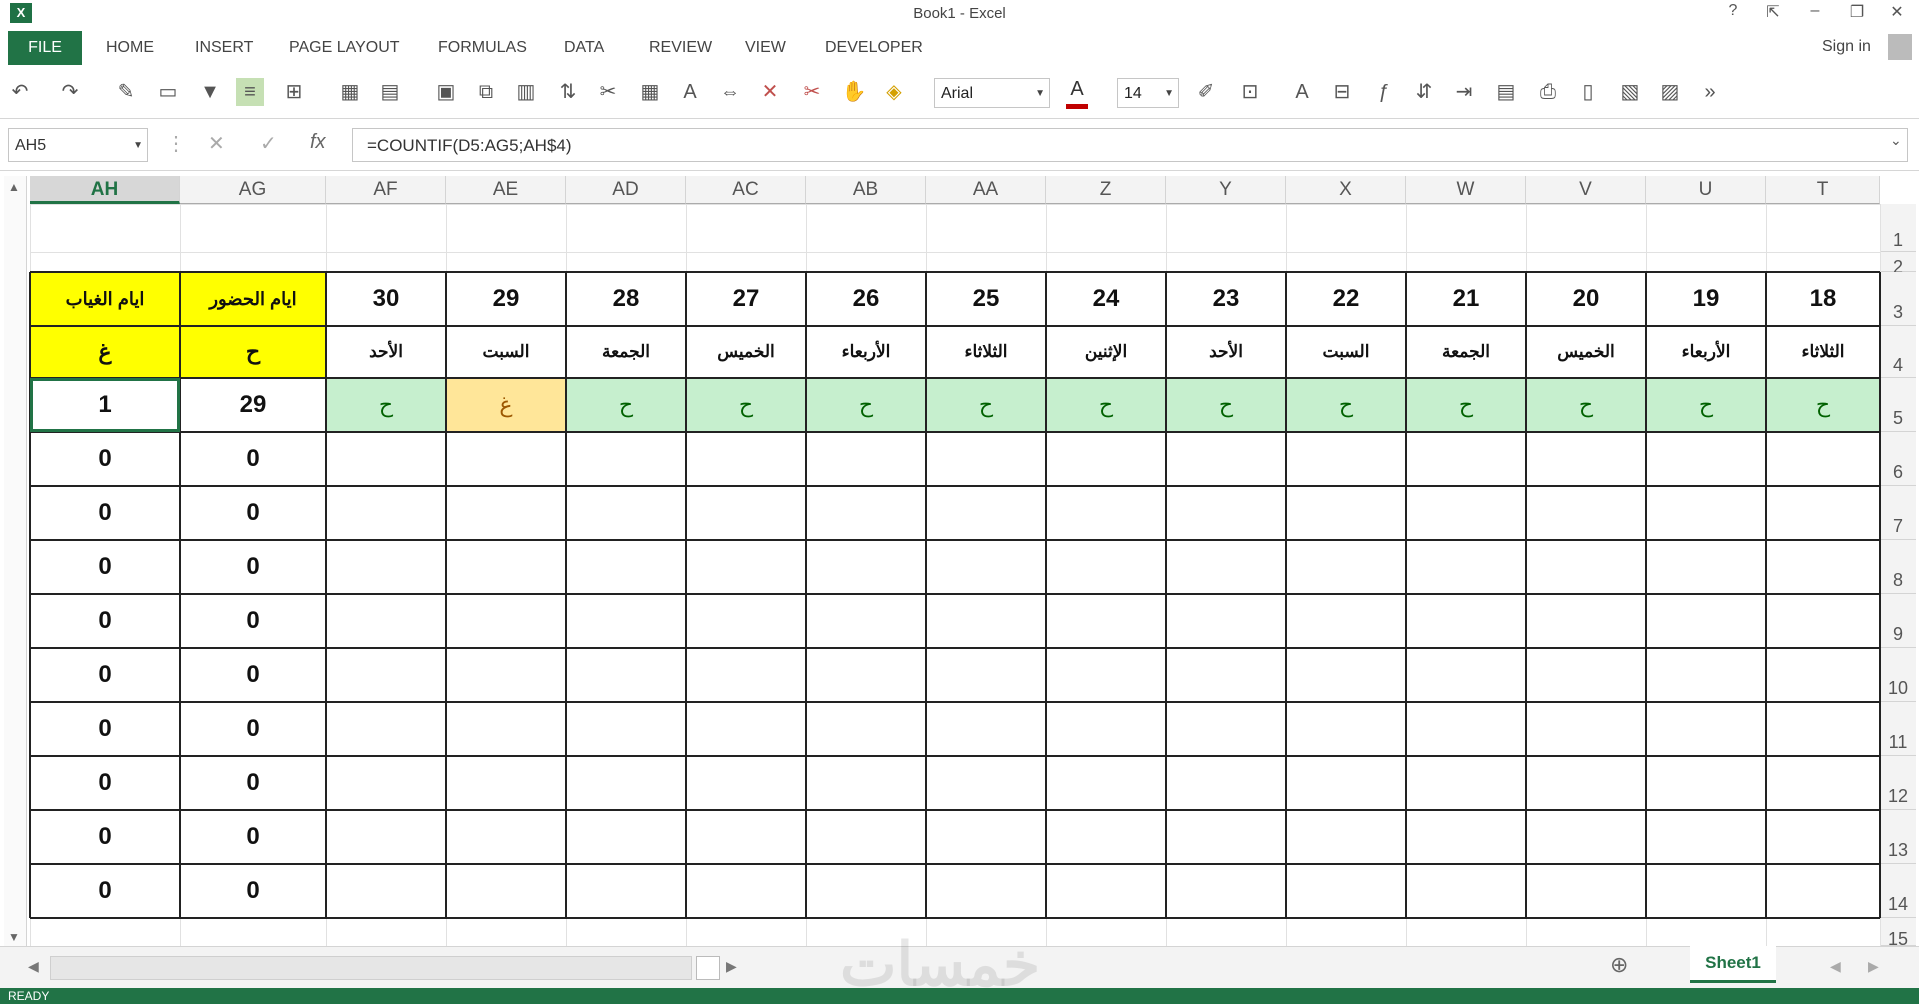  I want to click on delete-icon: ✂, so click(812, 92).